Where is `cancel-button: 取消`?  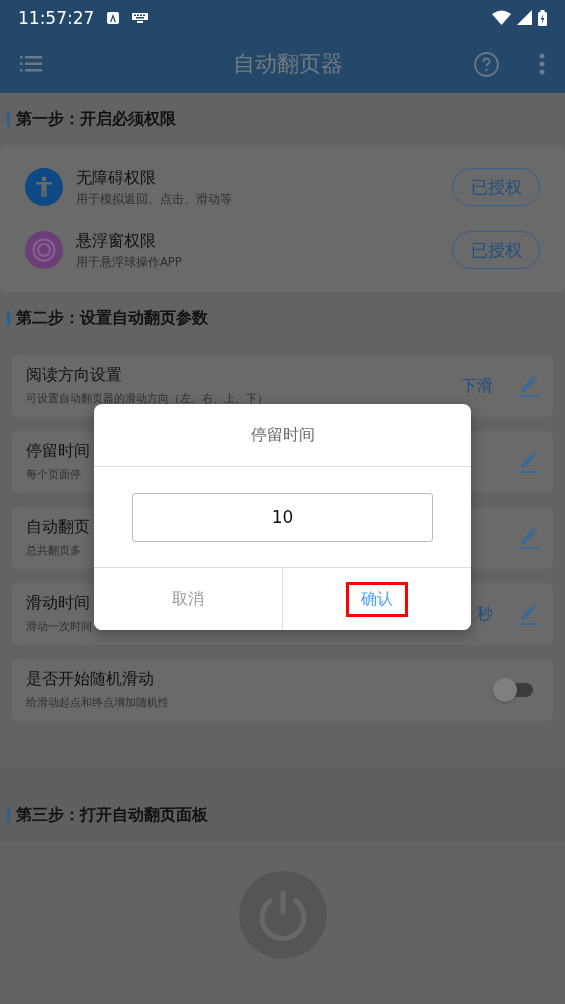 cancel-button: 取消 is located at coordinates (188, 599).